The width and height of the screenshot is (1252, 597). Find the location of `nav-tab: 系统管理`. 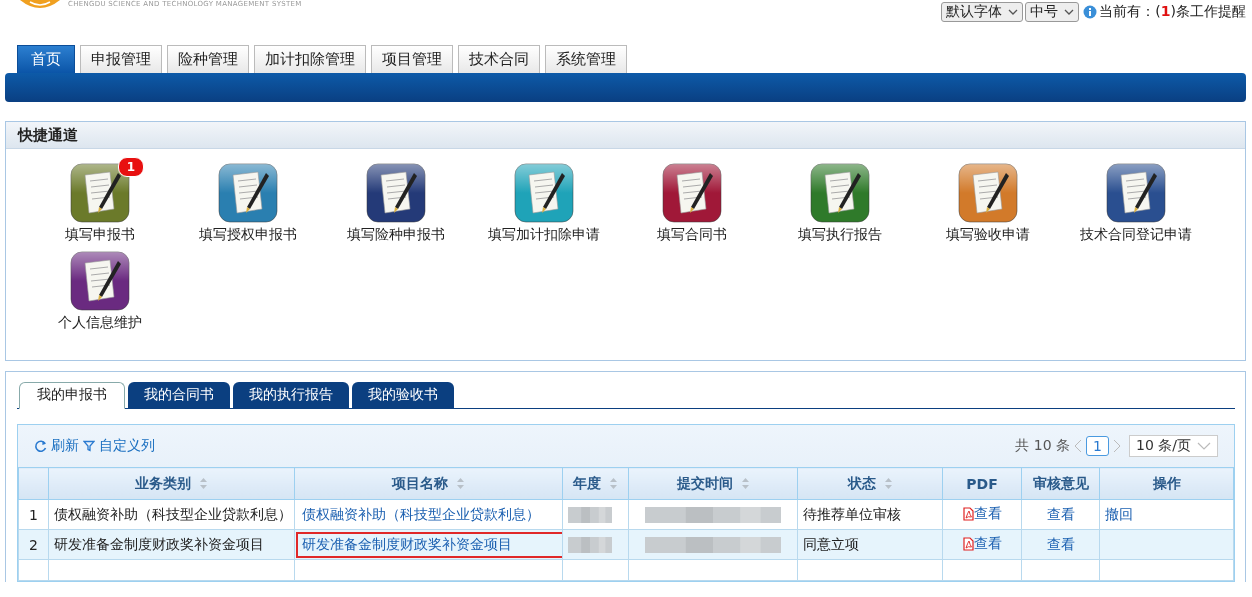

nav-tab: 系统管理 is located at coordinates (586, 59).